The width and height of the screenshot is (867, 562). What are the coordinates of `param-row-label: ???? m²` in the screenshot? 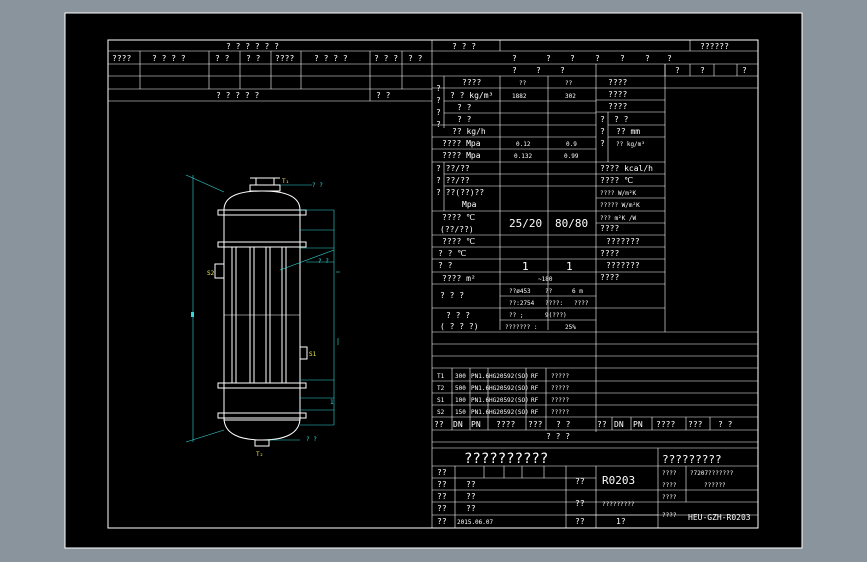 It's located at (459, 278).